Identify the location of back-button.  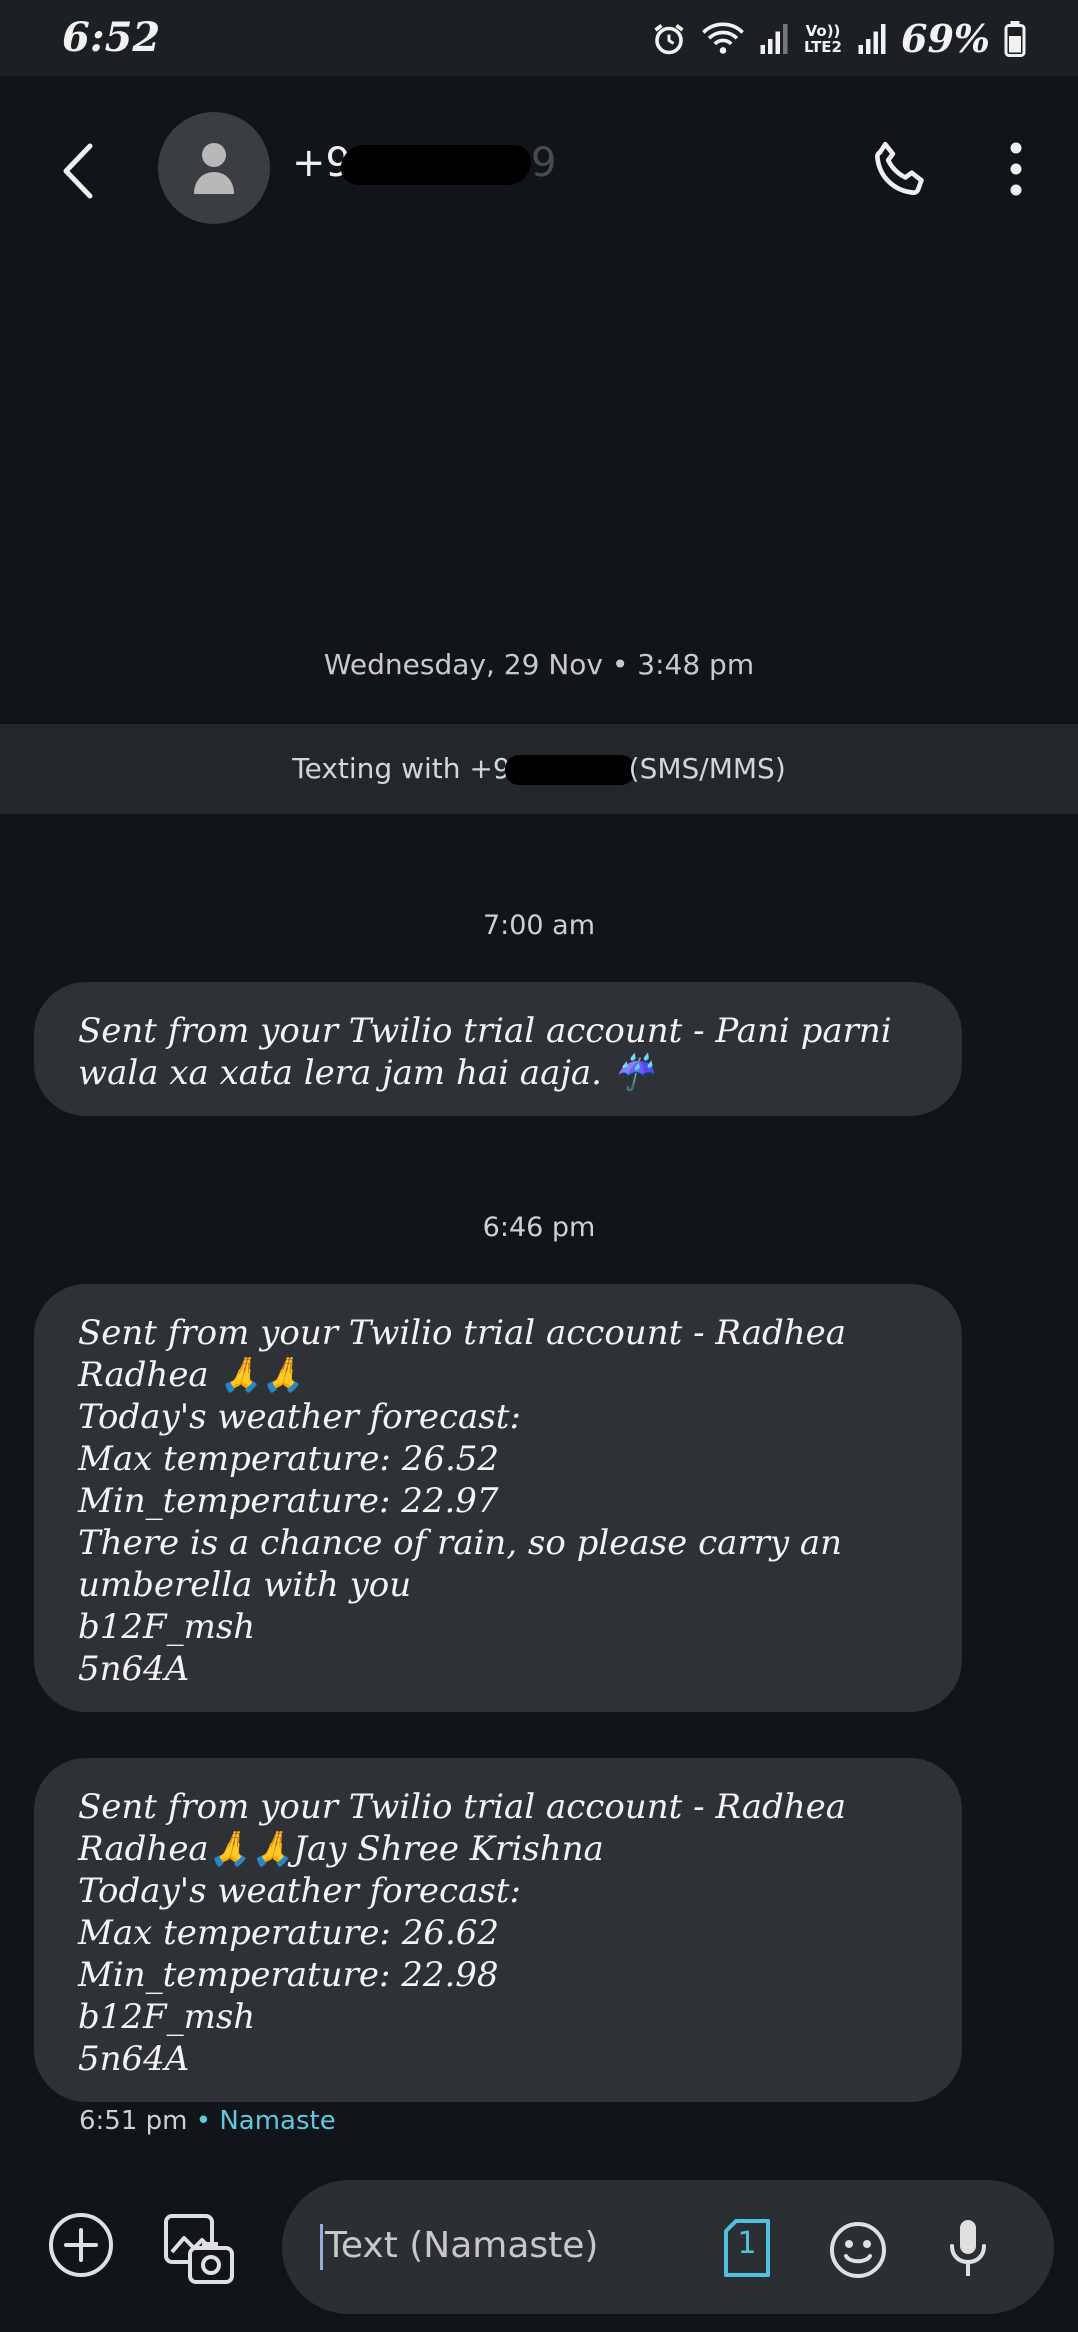
(80, 171).